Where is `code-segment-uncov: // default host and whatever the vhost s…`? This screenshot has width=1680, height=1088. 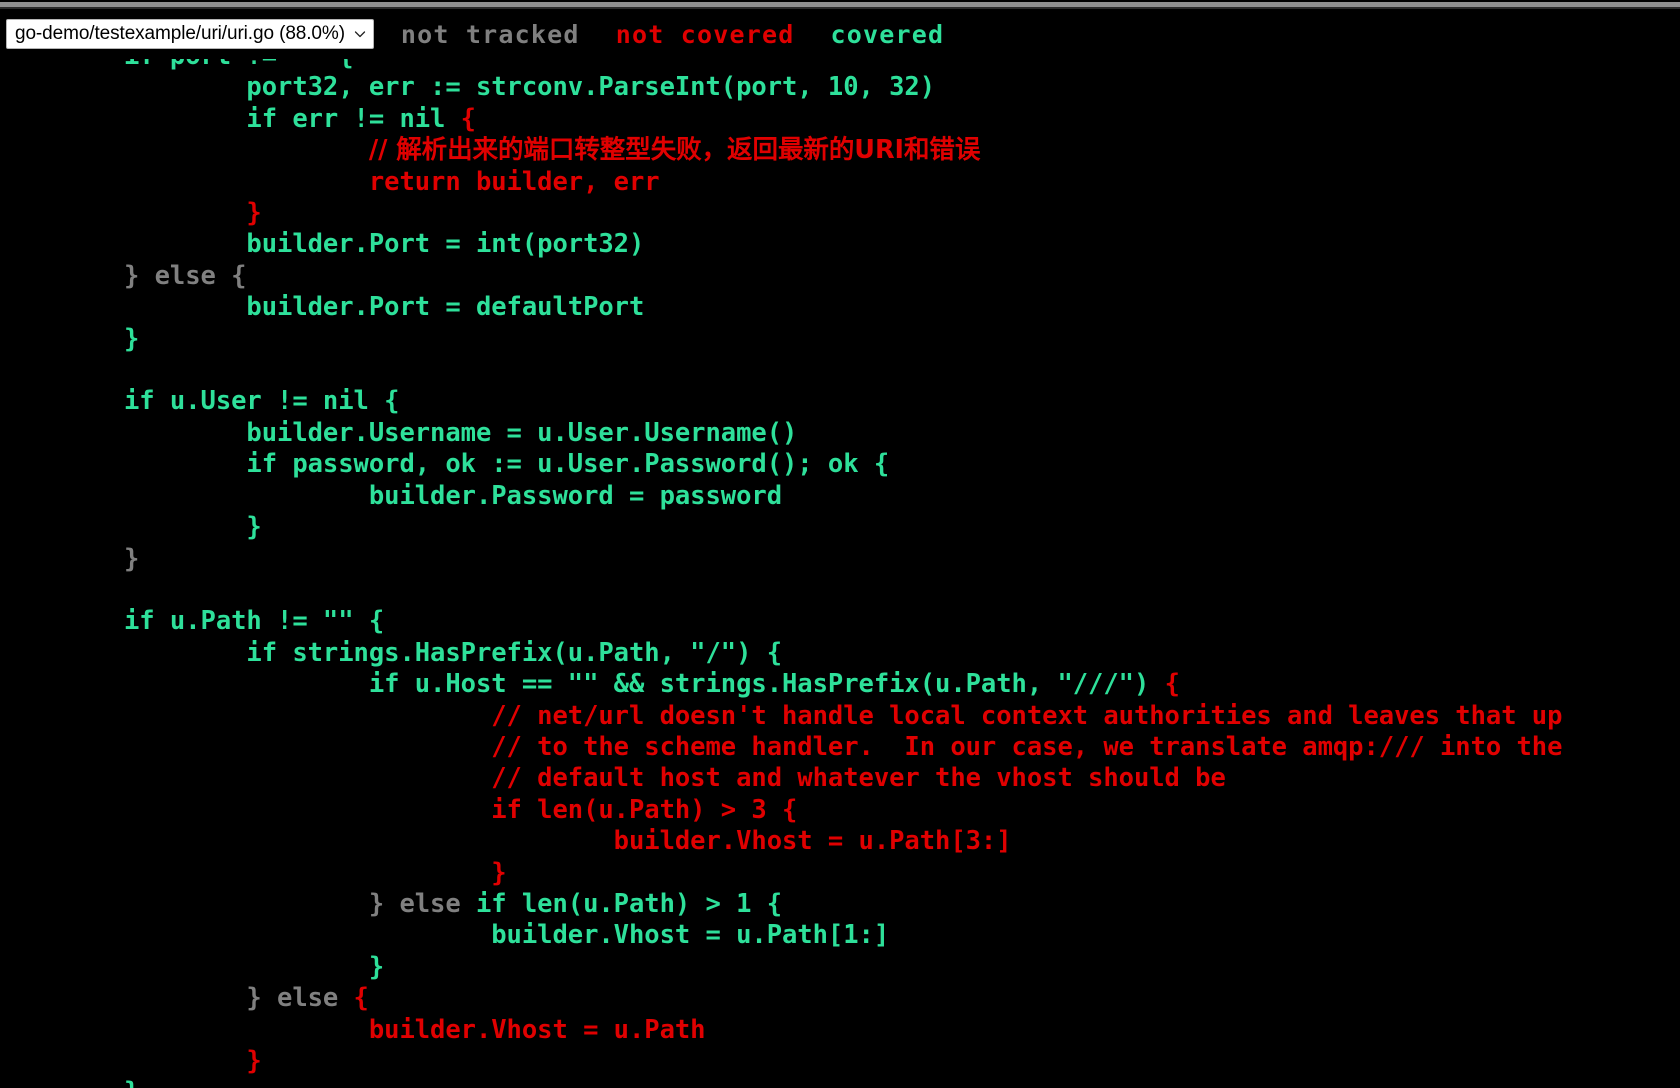
code-segment-uncov: // default host and whatever the vhost s… is located at coordinates (675, 778).